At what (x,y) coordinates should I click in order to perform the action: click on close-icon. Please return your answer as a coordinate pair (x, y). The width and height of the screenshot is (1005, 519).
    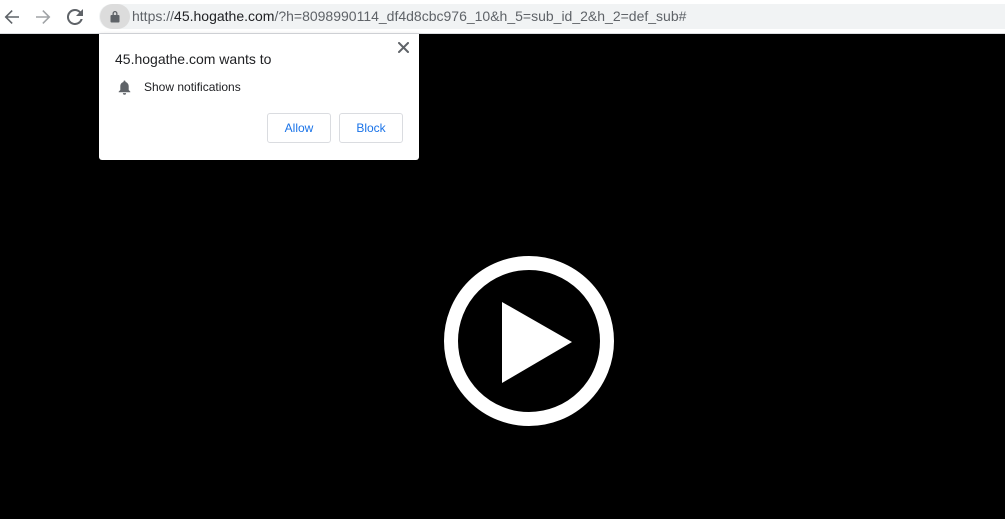
    Looking at the image, I should click on (403, 47).